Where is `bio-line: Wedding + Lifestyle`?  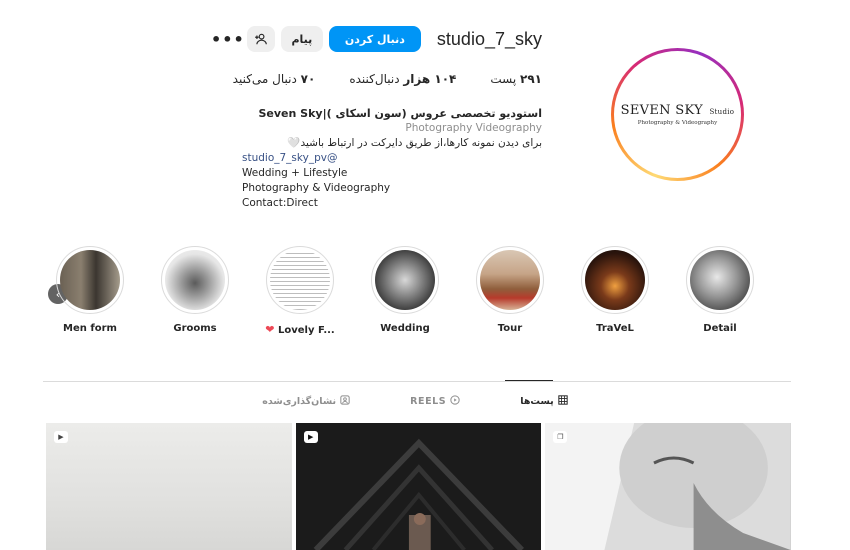 bio-line: Wedding + Lifestyle is located at coordinates (295, 173).